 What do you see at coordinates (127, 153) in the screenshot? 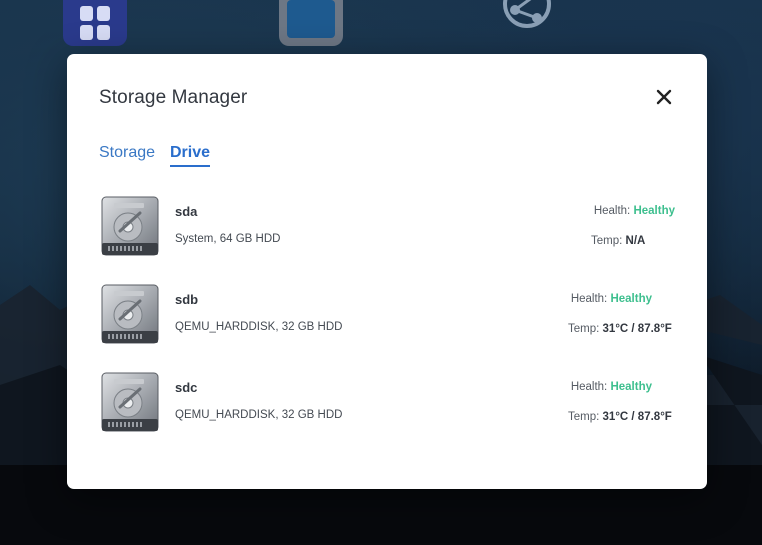
I see `tab-storage: Storage` at bounding box center [127, 153].